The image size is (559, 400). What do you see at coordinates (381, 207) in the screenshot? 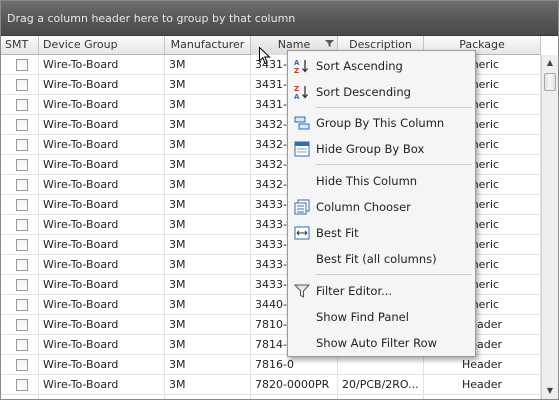
I see `menu-item-column-chooser: Column Chooser` at bounding box center [381, 207].